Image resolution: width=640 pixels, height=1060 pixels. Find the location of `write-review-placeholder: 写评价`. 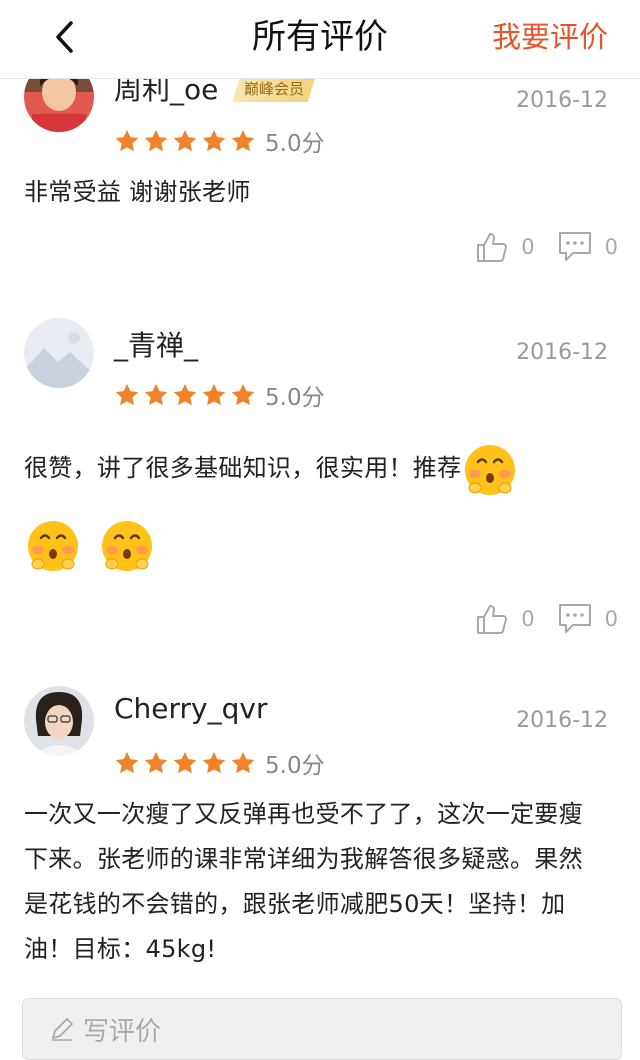

write-review-placeholder: 写评价 is located at coordinates (122, 1031).